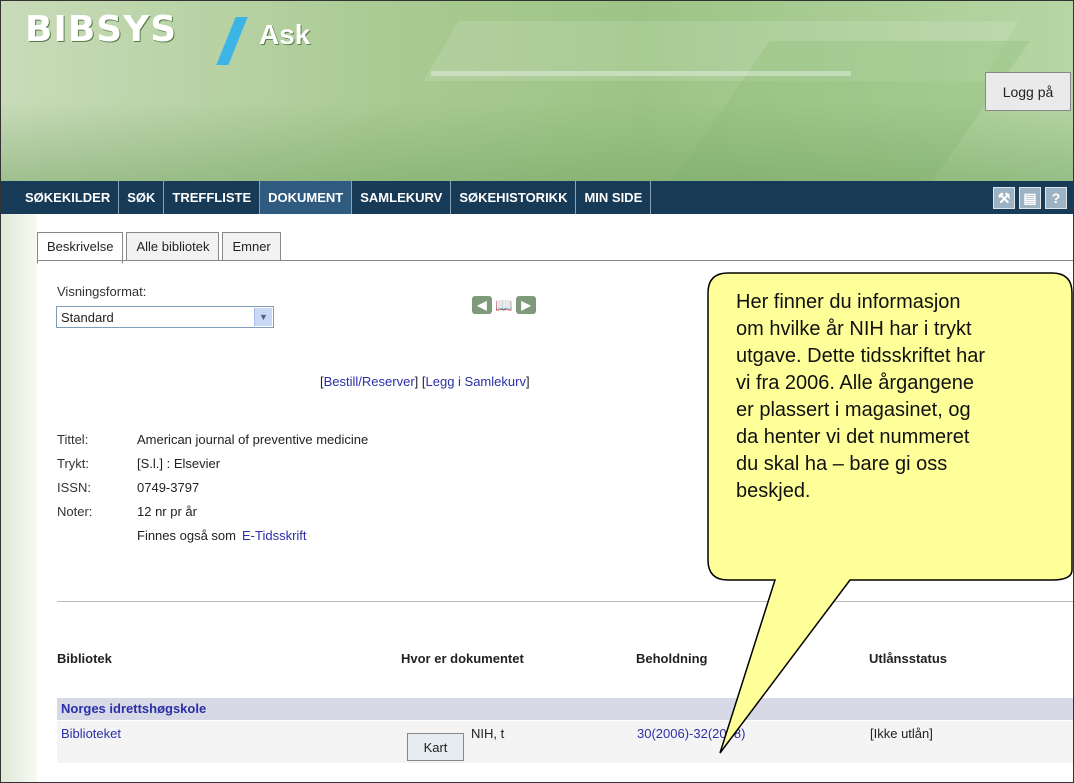  I want to click on library-link: Biblioteket, so click(91, 733).